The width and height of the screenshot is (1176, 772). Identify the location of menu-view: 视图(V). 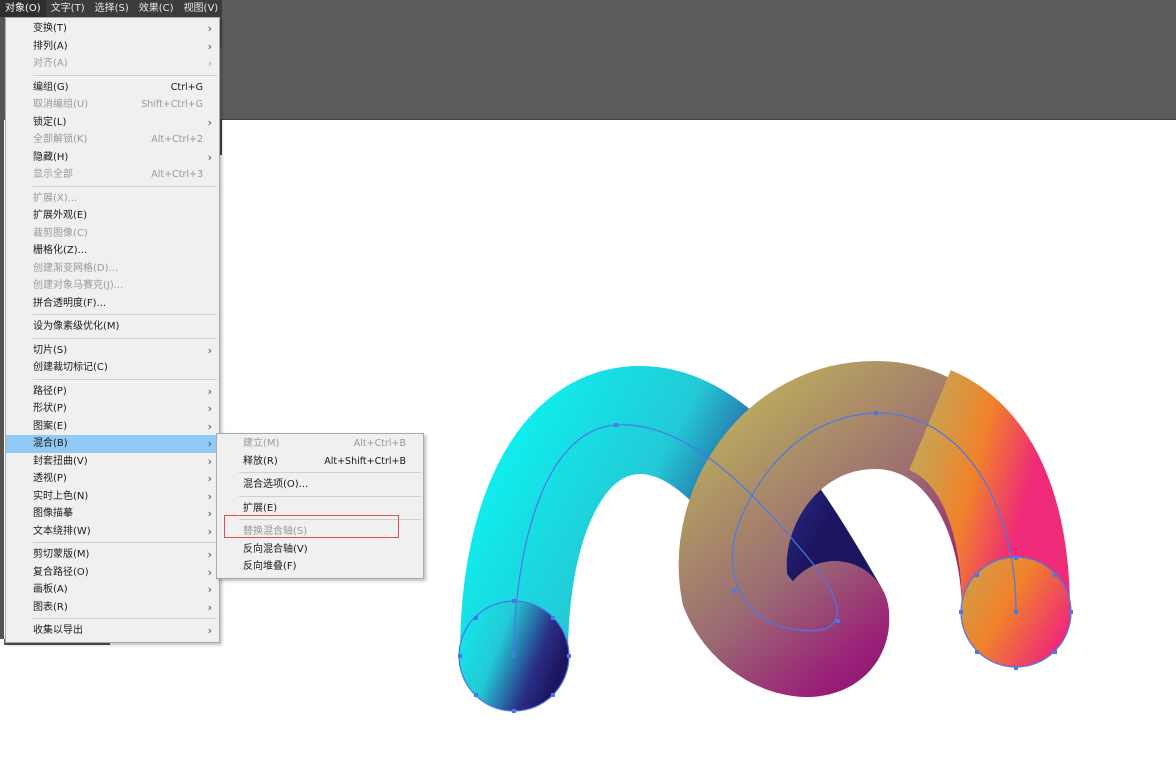
(201, 8).